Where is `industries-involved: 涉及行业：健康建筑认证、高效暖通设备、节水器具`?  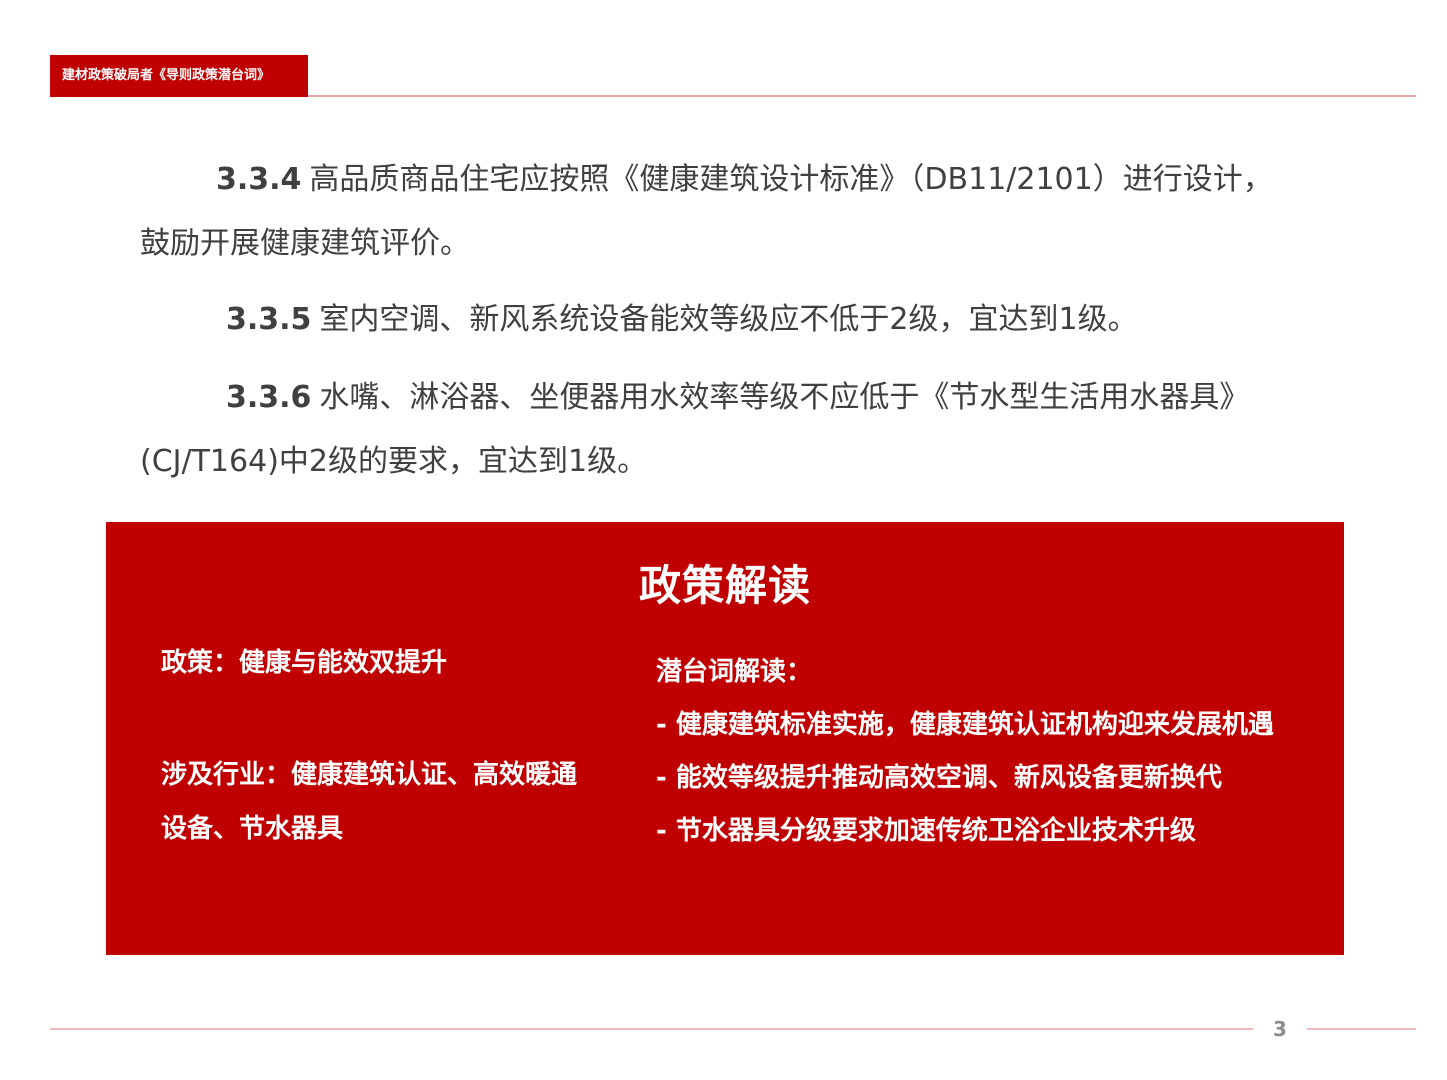
industries-involved: 涉及行业：健康建筑认证、高效暖通设备、节水器具 is located at coordinates (369, 802).